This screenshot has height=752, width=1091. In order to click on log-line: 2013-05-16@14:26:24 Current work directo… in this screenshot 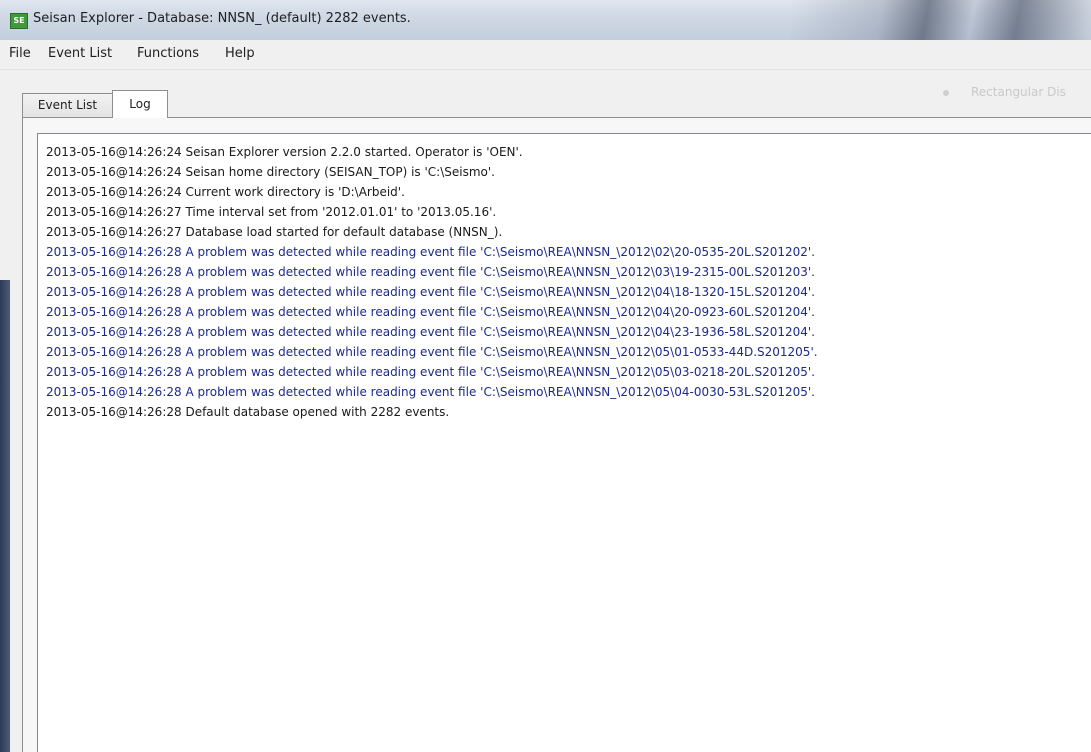, I will do `click(225, 192)`.